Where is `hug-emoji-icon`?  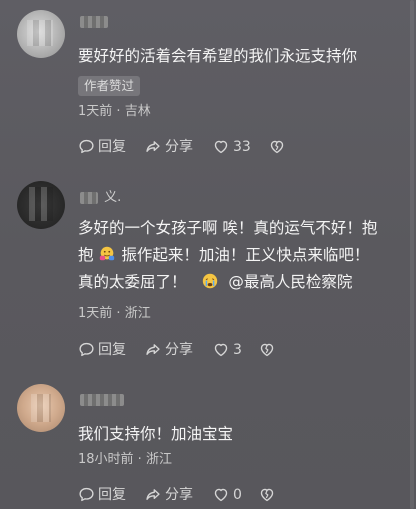 hug-emoji-icon is located at coordinates (107, 253).